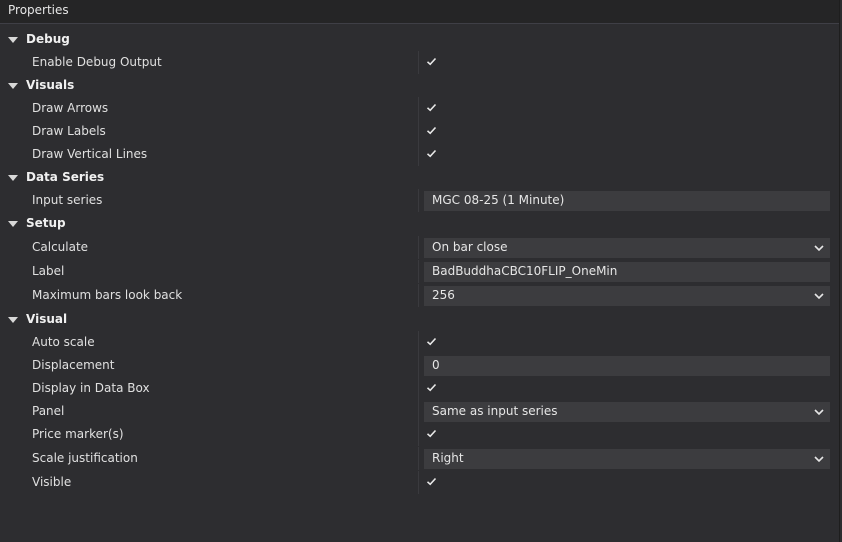 Image resolution: width=842 pixels, height=542 pixels. I want to click on property-row-draw-arrows: Draw Arrows, so click(419, 108).